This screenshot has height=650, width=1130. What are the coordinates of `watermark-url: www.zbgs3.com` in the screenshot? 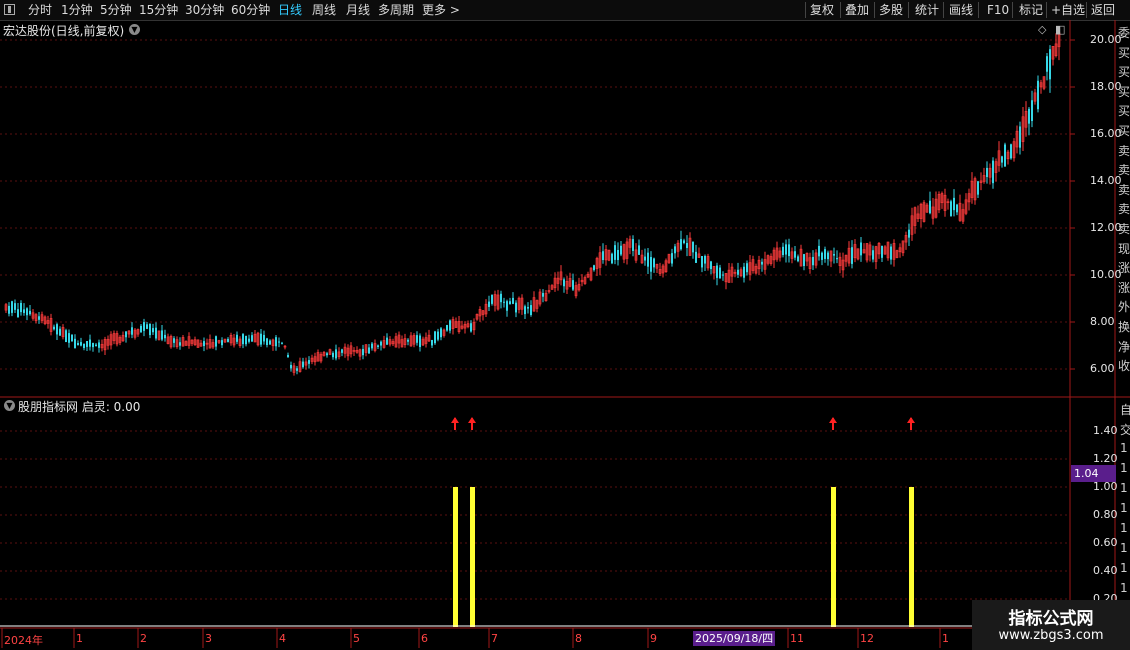 It's located at (1051, 635).